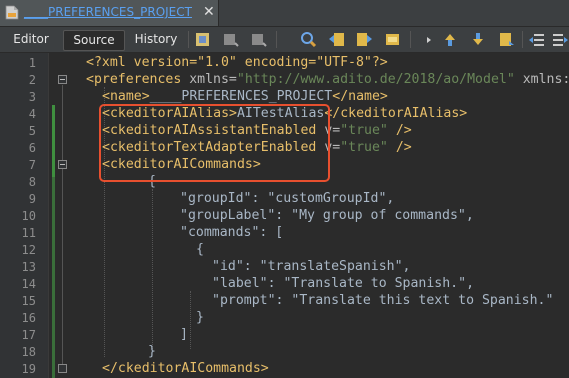  I want to click on highlight-annotation-box, so click(214, 143).